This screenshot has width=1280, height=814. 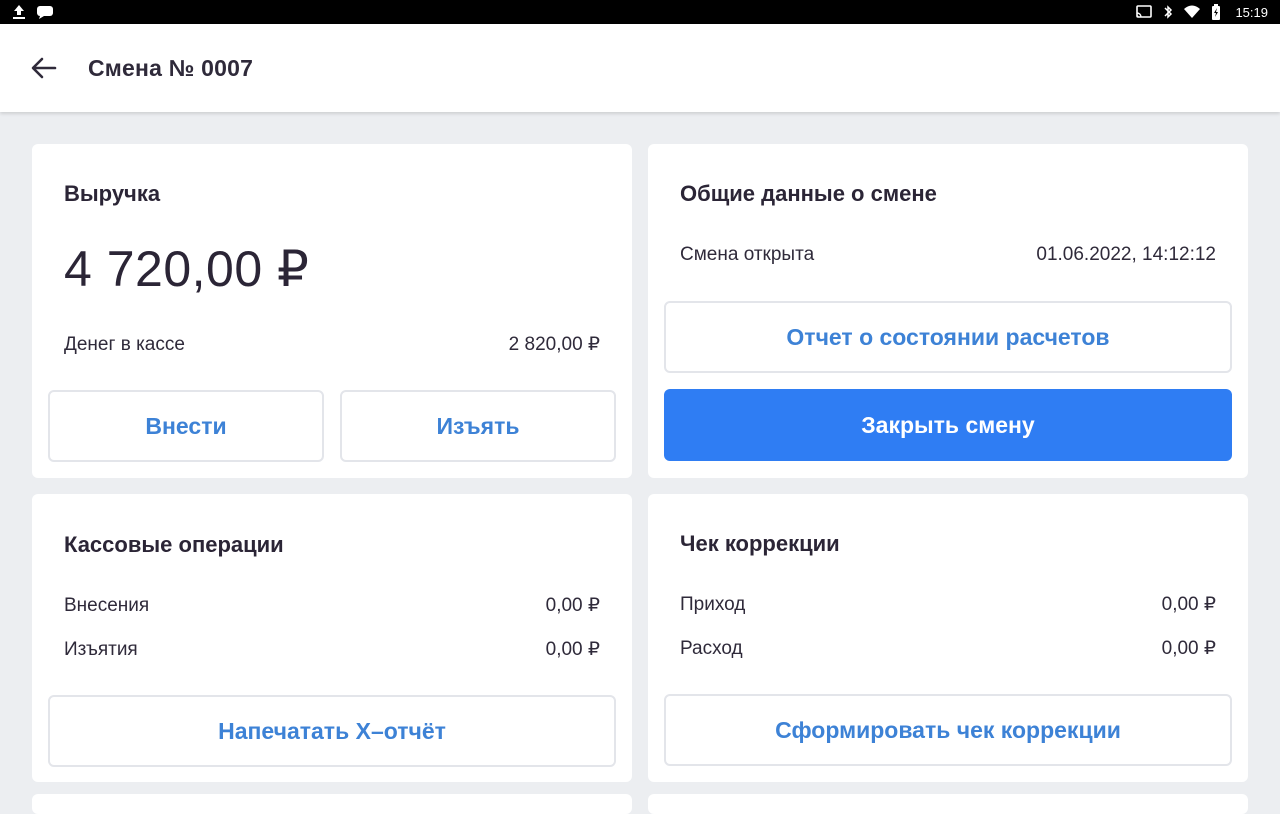 I want to click on settlement-report-button: Отчет о состоянии расчетов, so click(x=948, y=337).